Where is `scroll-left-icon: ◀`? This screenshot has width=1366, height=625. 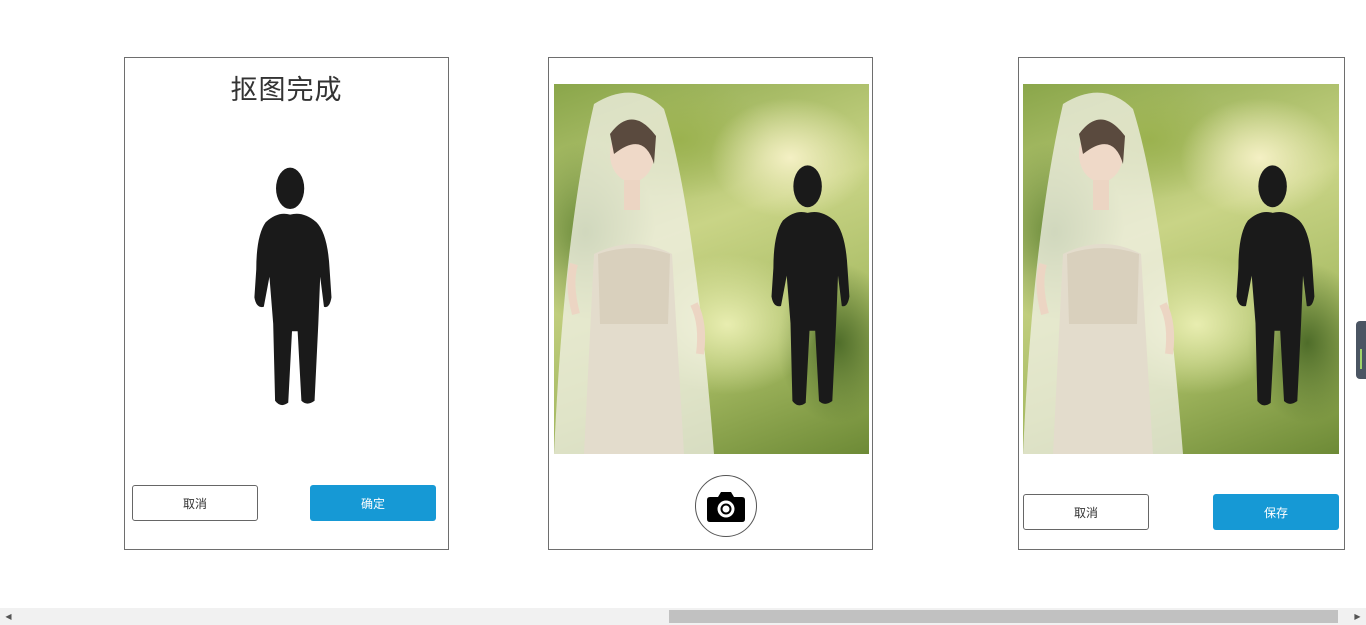
scroll-left-icon: ◀ is located at coordinates (8, 616).